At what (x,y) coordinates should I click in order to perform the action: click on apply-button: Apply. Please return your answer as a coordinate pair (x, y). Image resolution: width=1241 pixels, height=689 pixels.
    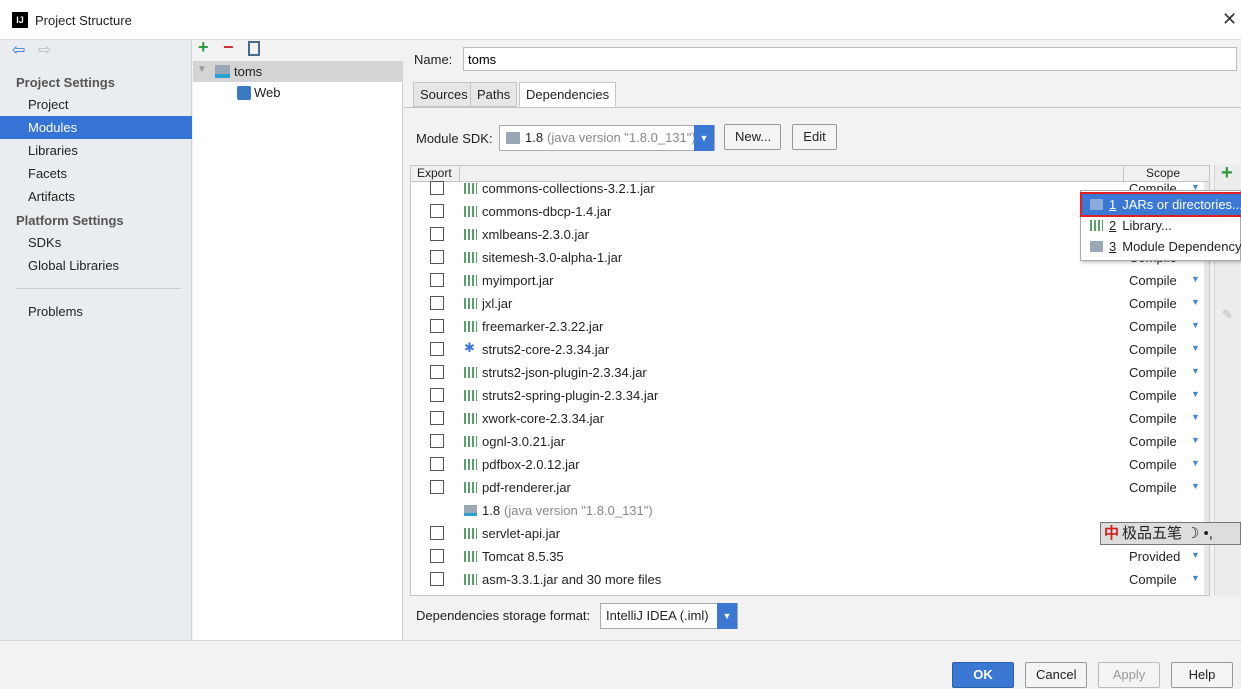
    Looking at the image, I should click on (1129, 675).